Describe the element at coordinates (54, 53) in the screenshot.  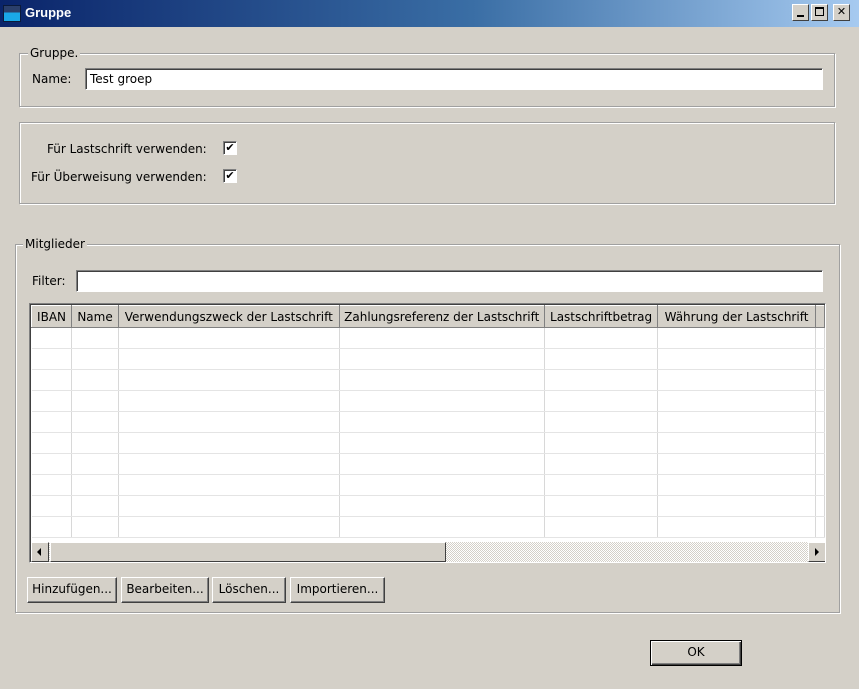
I see `group-legend: Gruppe.` at that location.